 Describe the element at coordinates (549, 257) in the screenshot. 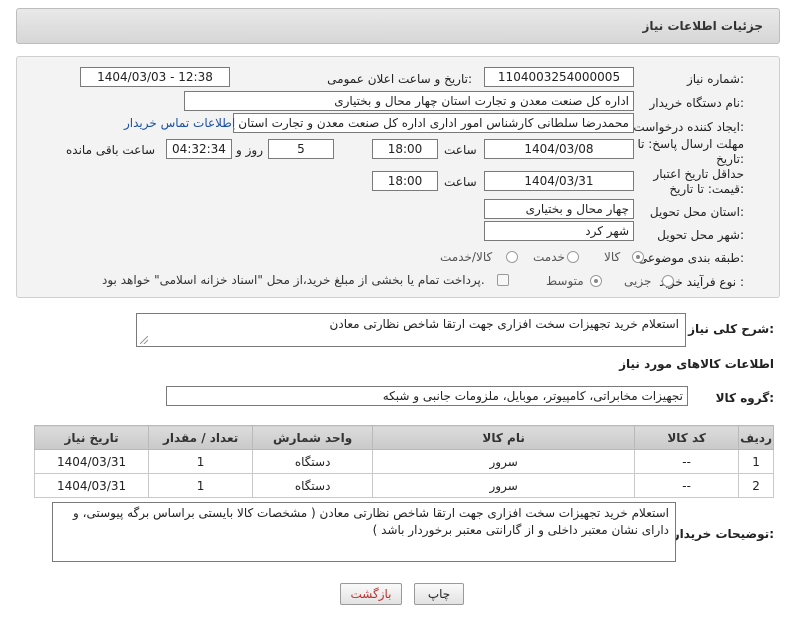

I see `category-service-label: خدمت` at that location.